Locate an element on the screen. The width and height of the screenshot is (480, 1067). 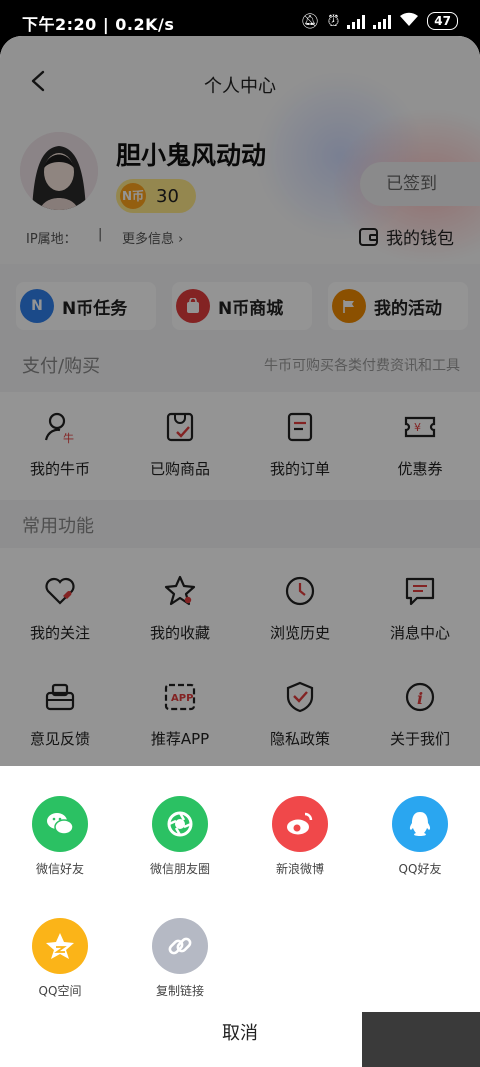
status-icons: 🔕︎ ⏰︎ 47 is located at coordinates (379, 21).